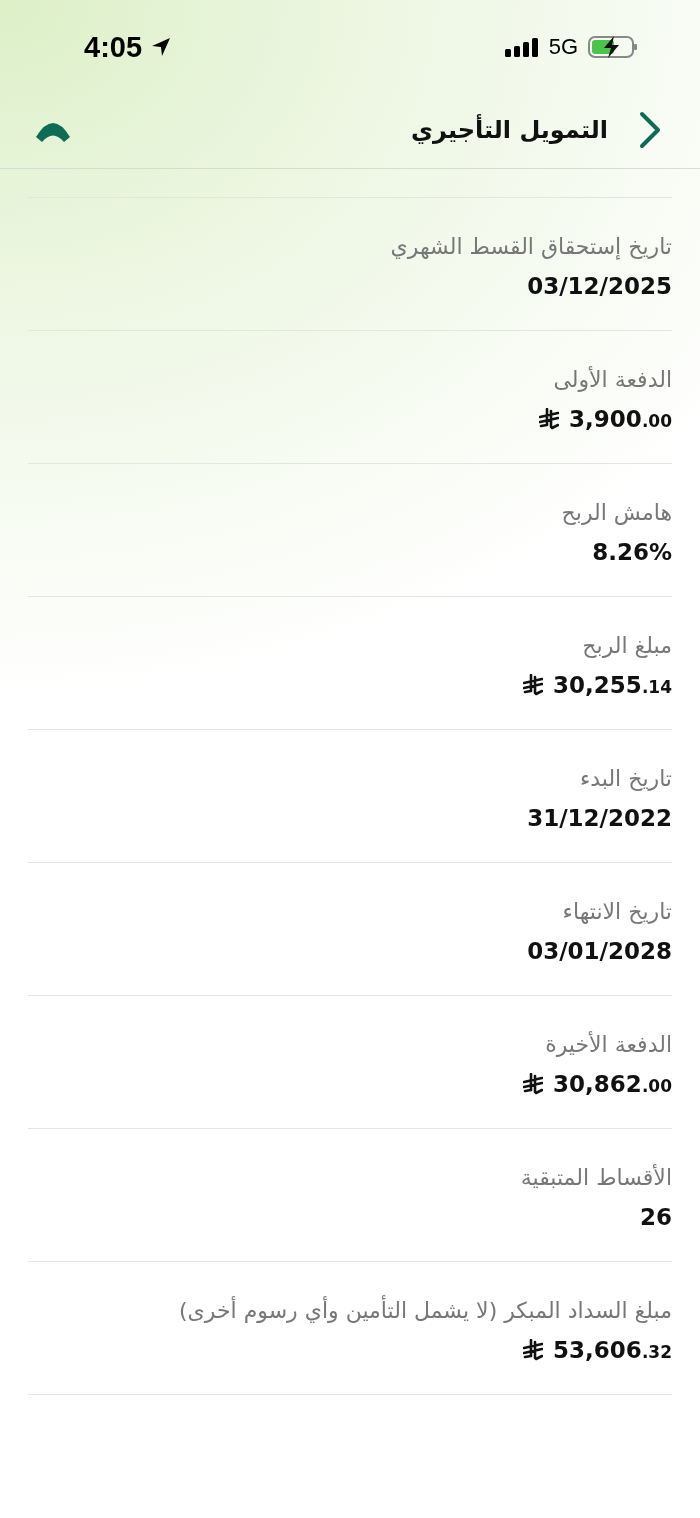 Image resolution: width=700 pixels, height=1518 pixels. I want to click on field-value: 03/12/2025, so click(599, 285).